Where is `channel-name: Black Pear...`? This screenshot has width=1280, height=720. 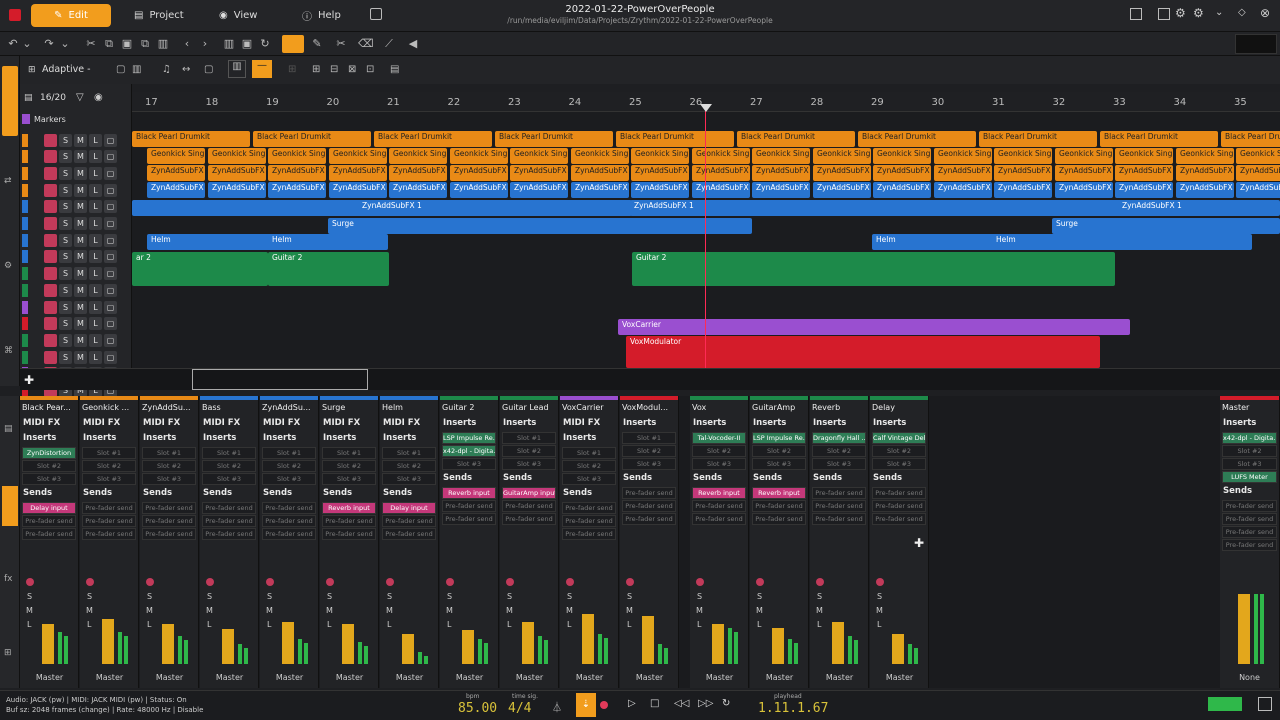
channel-name: Black Pear... is located at coordinates (49, 408).